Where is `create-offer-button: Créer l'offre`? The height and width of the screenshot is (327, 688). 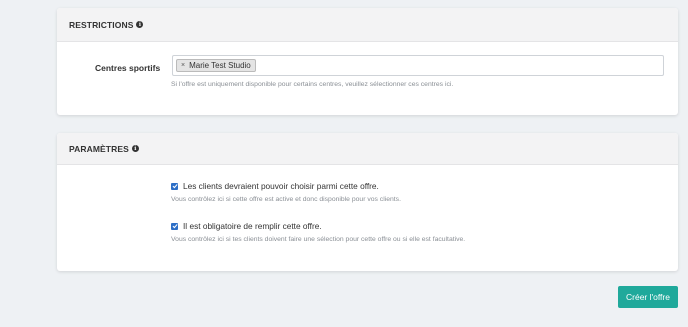 create-offer-button: Créer l'offre is located at coordinates (648, 297).